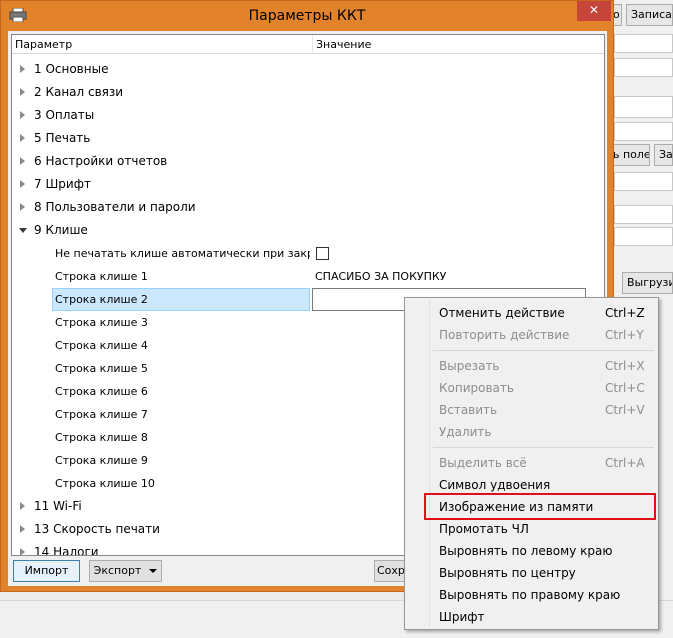 This screenshot has height=638, width=673. What do you see at coordinates (181, 299) in the screenshot?
I see `property-name: Строка клише 2` at bounding box center [181, 299].